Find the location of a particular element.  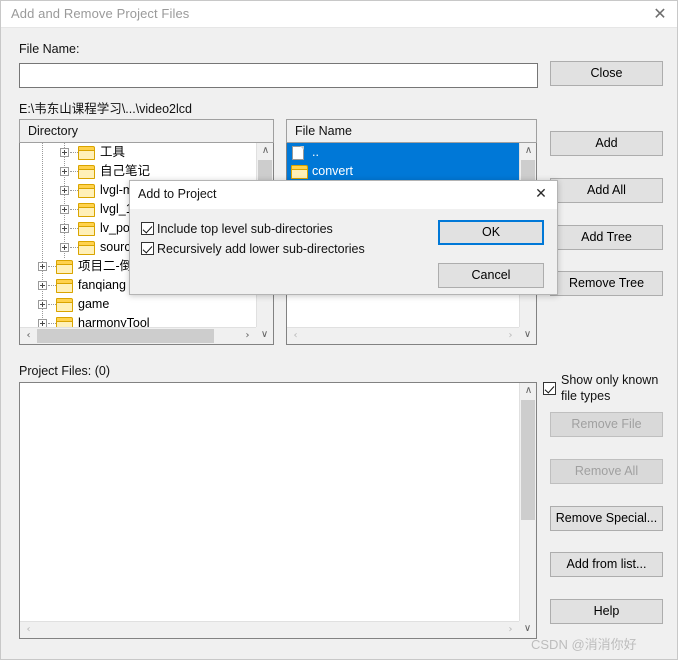

tree-item: game is located at coordinates (138, 304).